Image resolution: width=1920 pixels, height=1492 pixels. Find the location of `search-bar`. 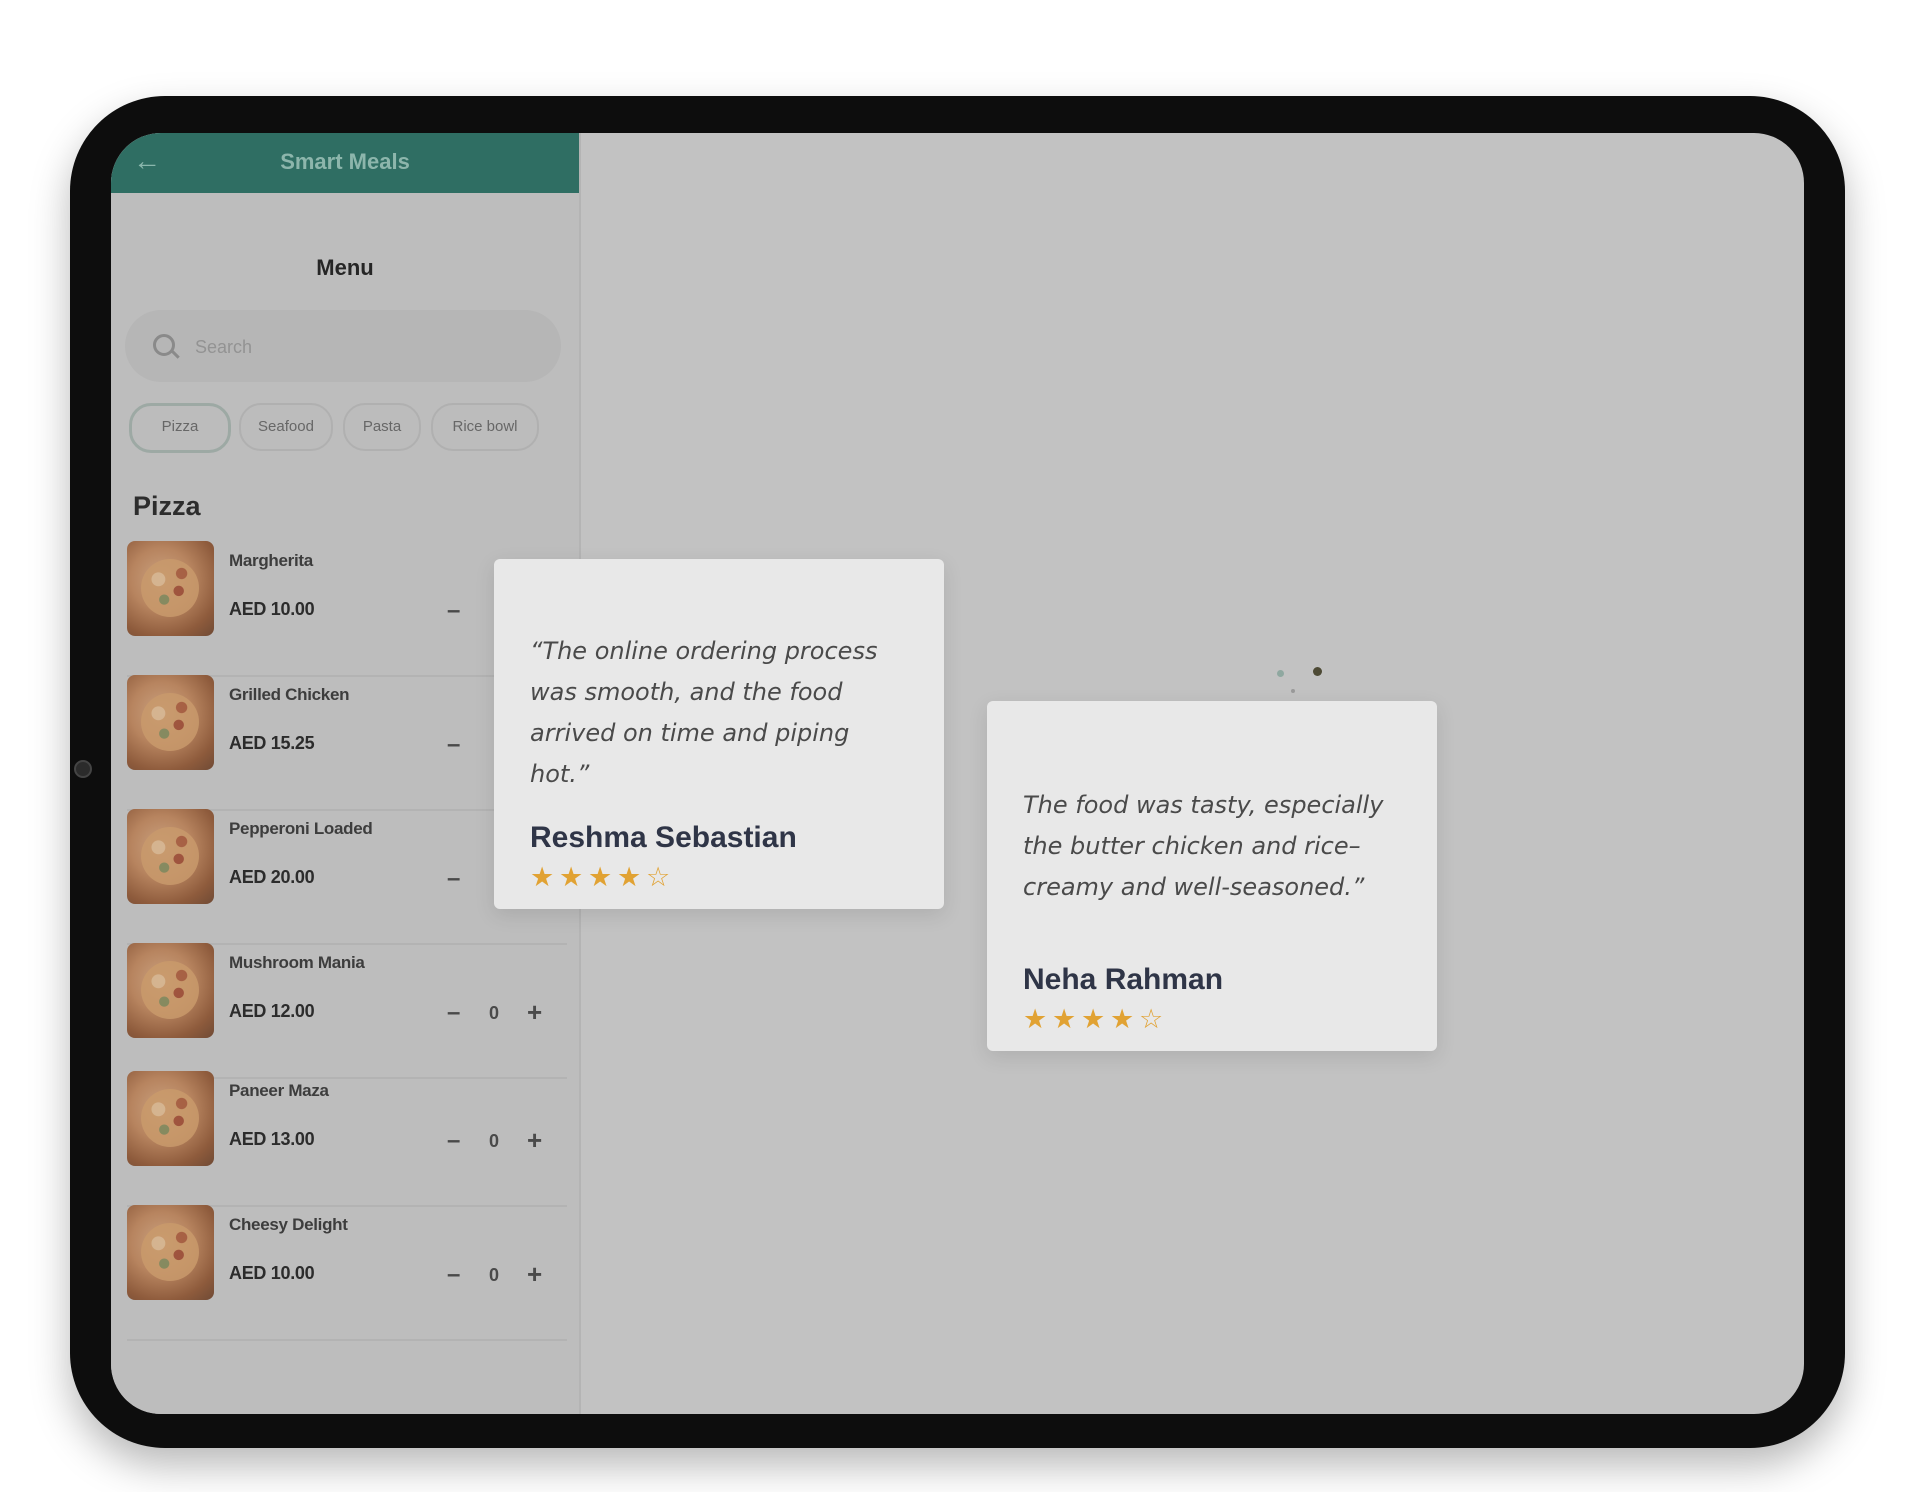

search-bar is located at coordinates (343, 346).